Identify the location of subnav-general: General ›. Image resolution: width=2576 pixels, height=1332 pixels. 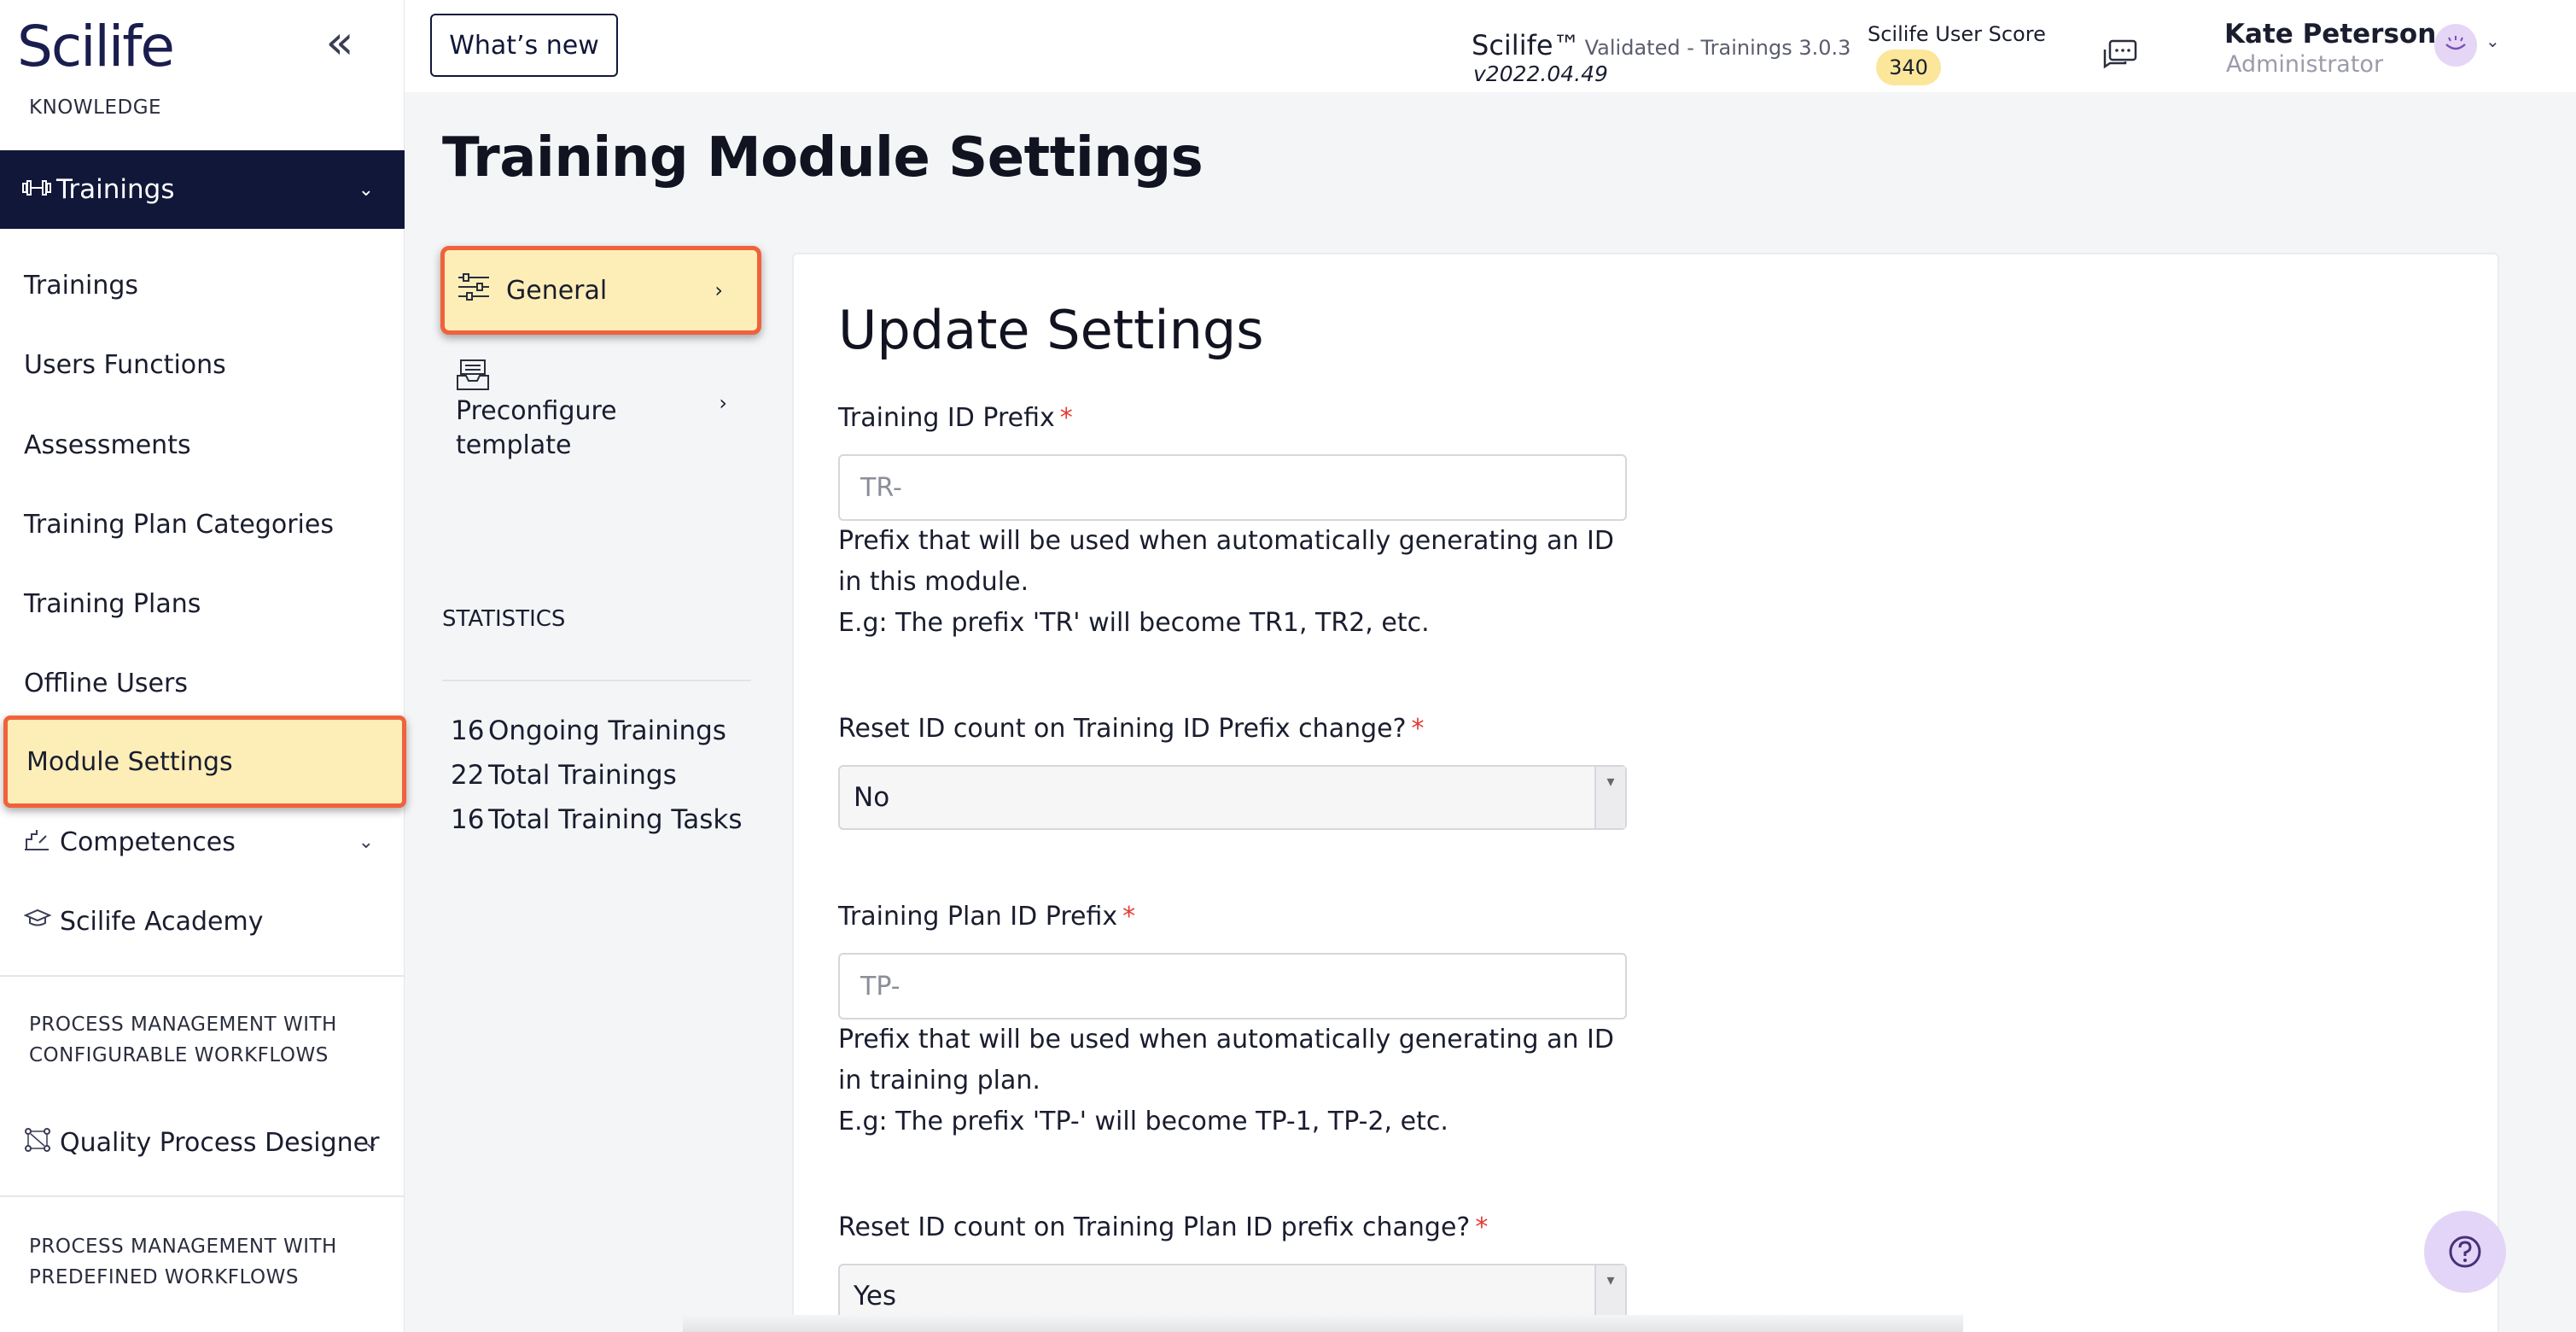
(600, 290).